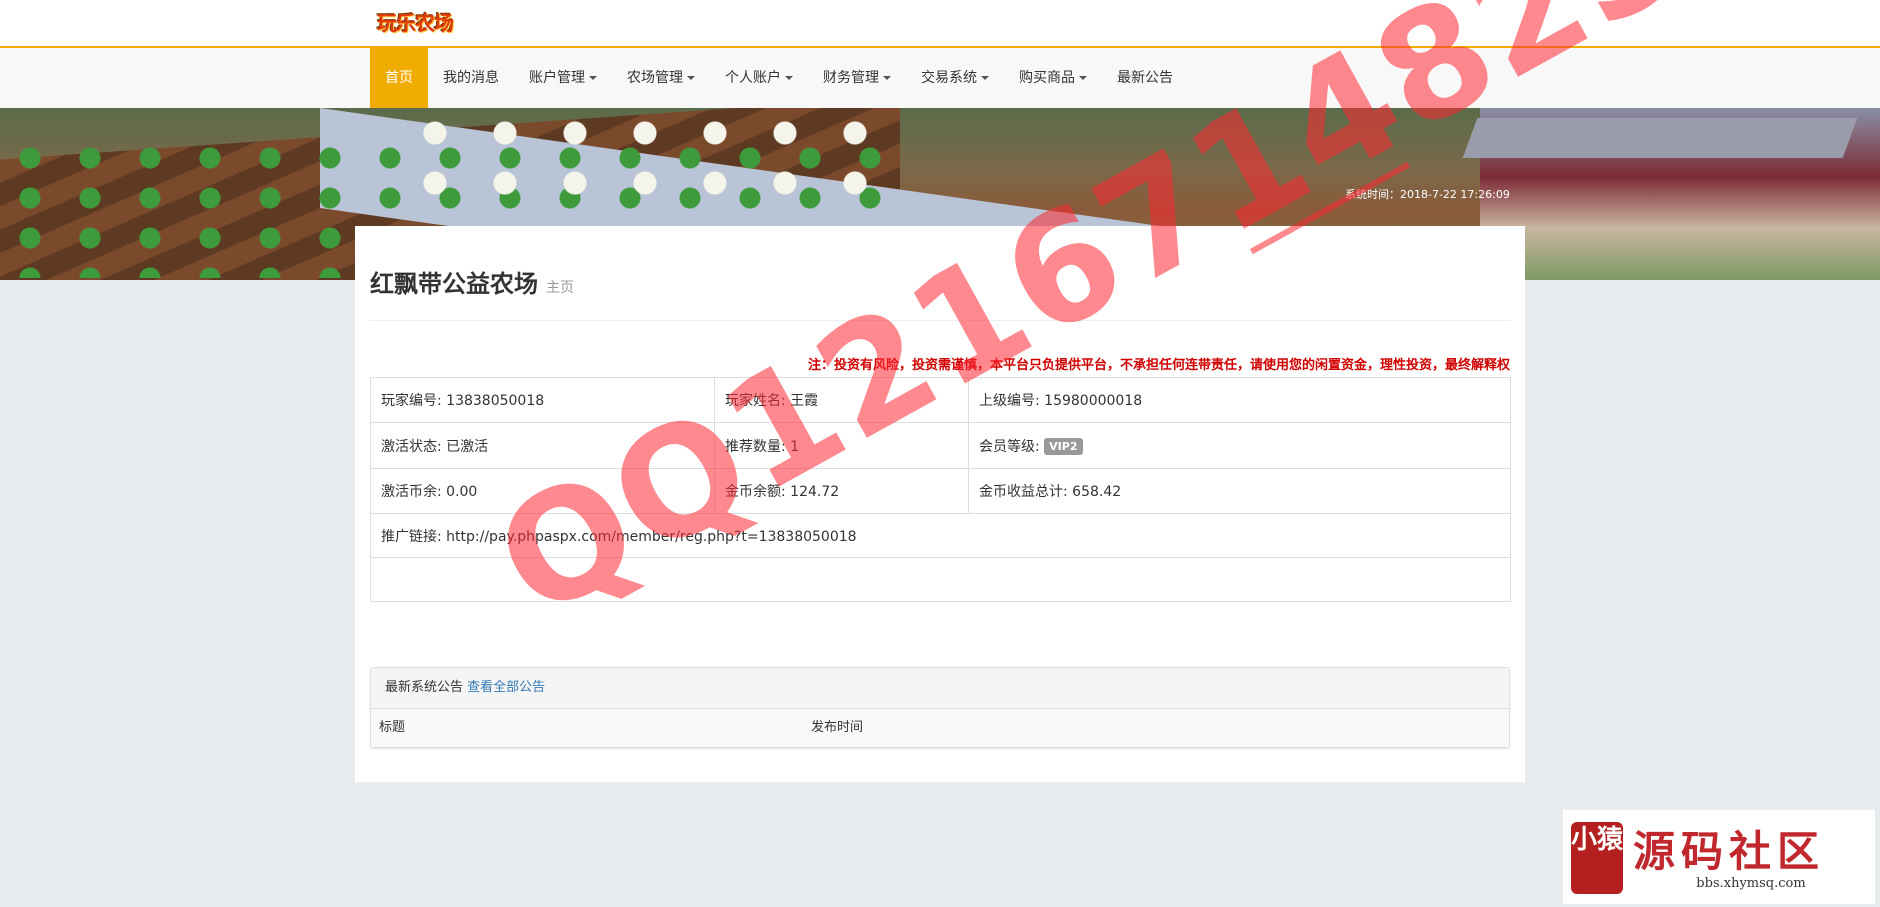 This screenshot has width=1880, height=907. I want to click on gold-income-value: 658.42, so click(1097, 492).